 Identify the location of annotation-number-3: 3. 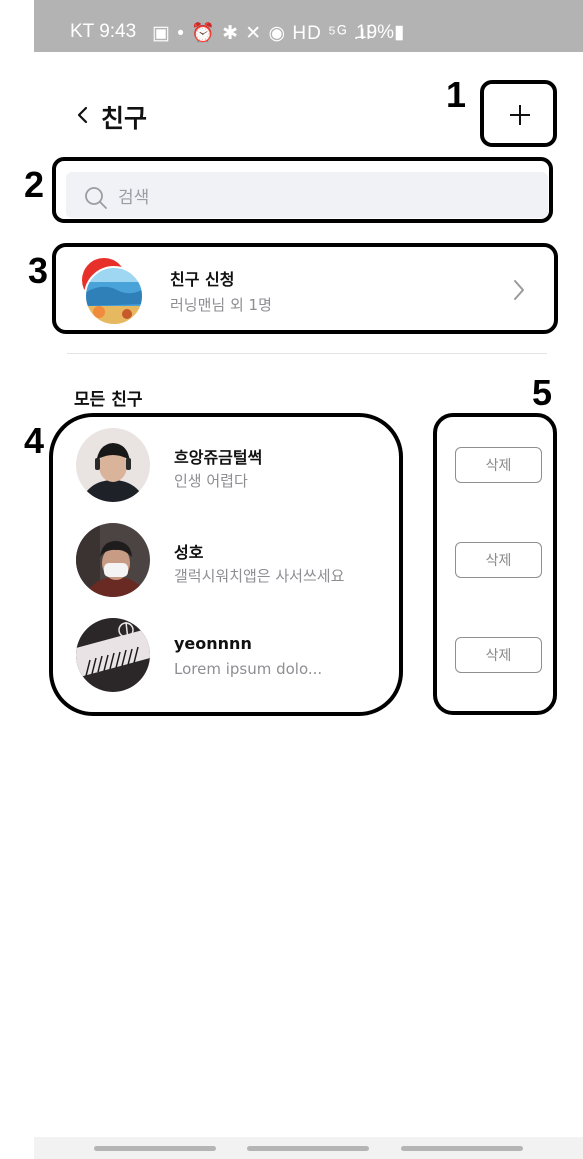
(38, 270).